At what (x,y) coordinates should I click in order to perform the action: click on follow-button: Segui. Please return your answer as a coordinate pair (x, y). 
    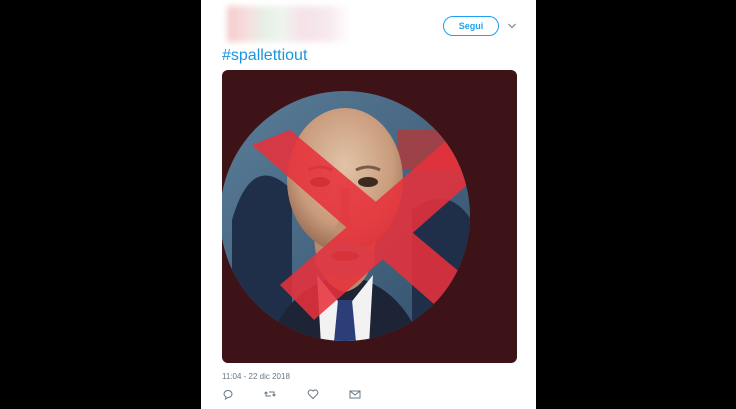
    Looking at the image, I should click on (471, 26).